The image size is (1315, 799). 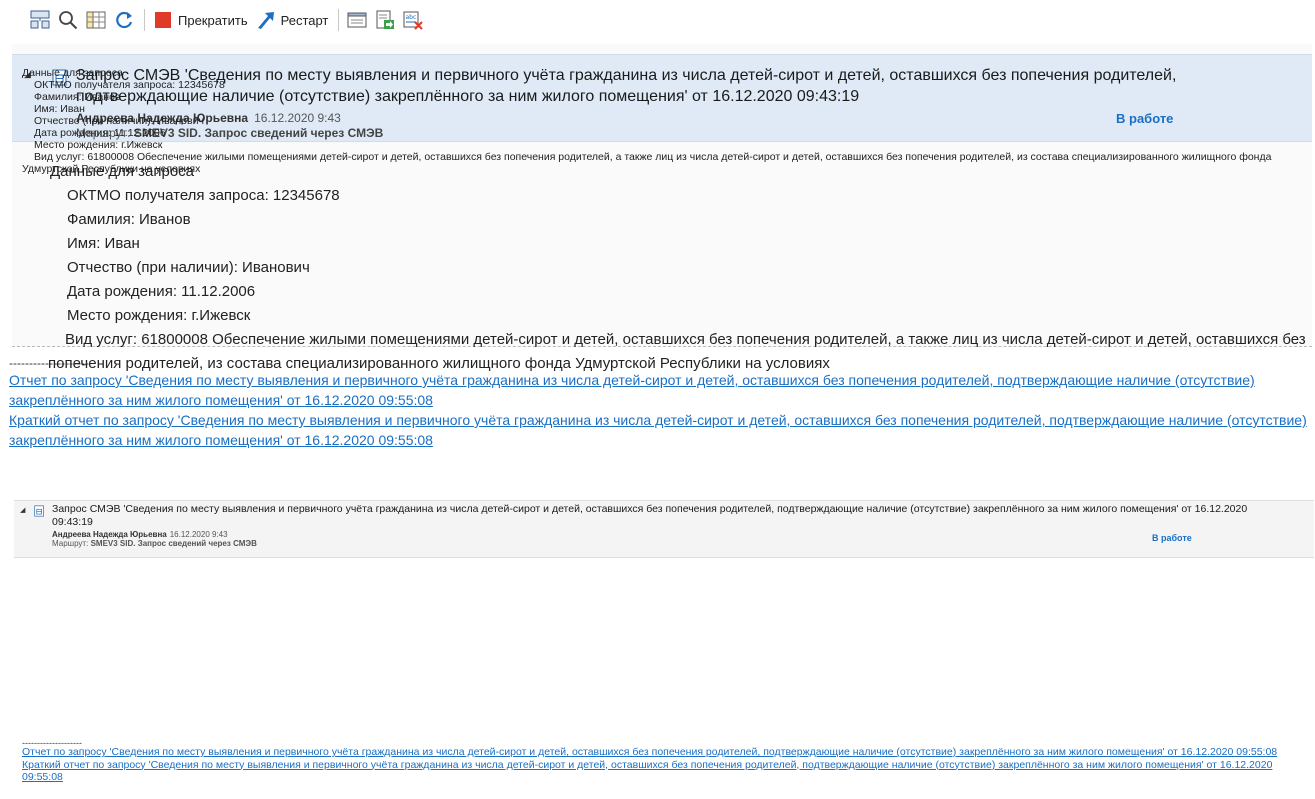 I want to click on window-button, so click(x=357, y=20).